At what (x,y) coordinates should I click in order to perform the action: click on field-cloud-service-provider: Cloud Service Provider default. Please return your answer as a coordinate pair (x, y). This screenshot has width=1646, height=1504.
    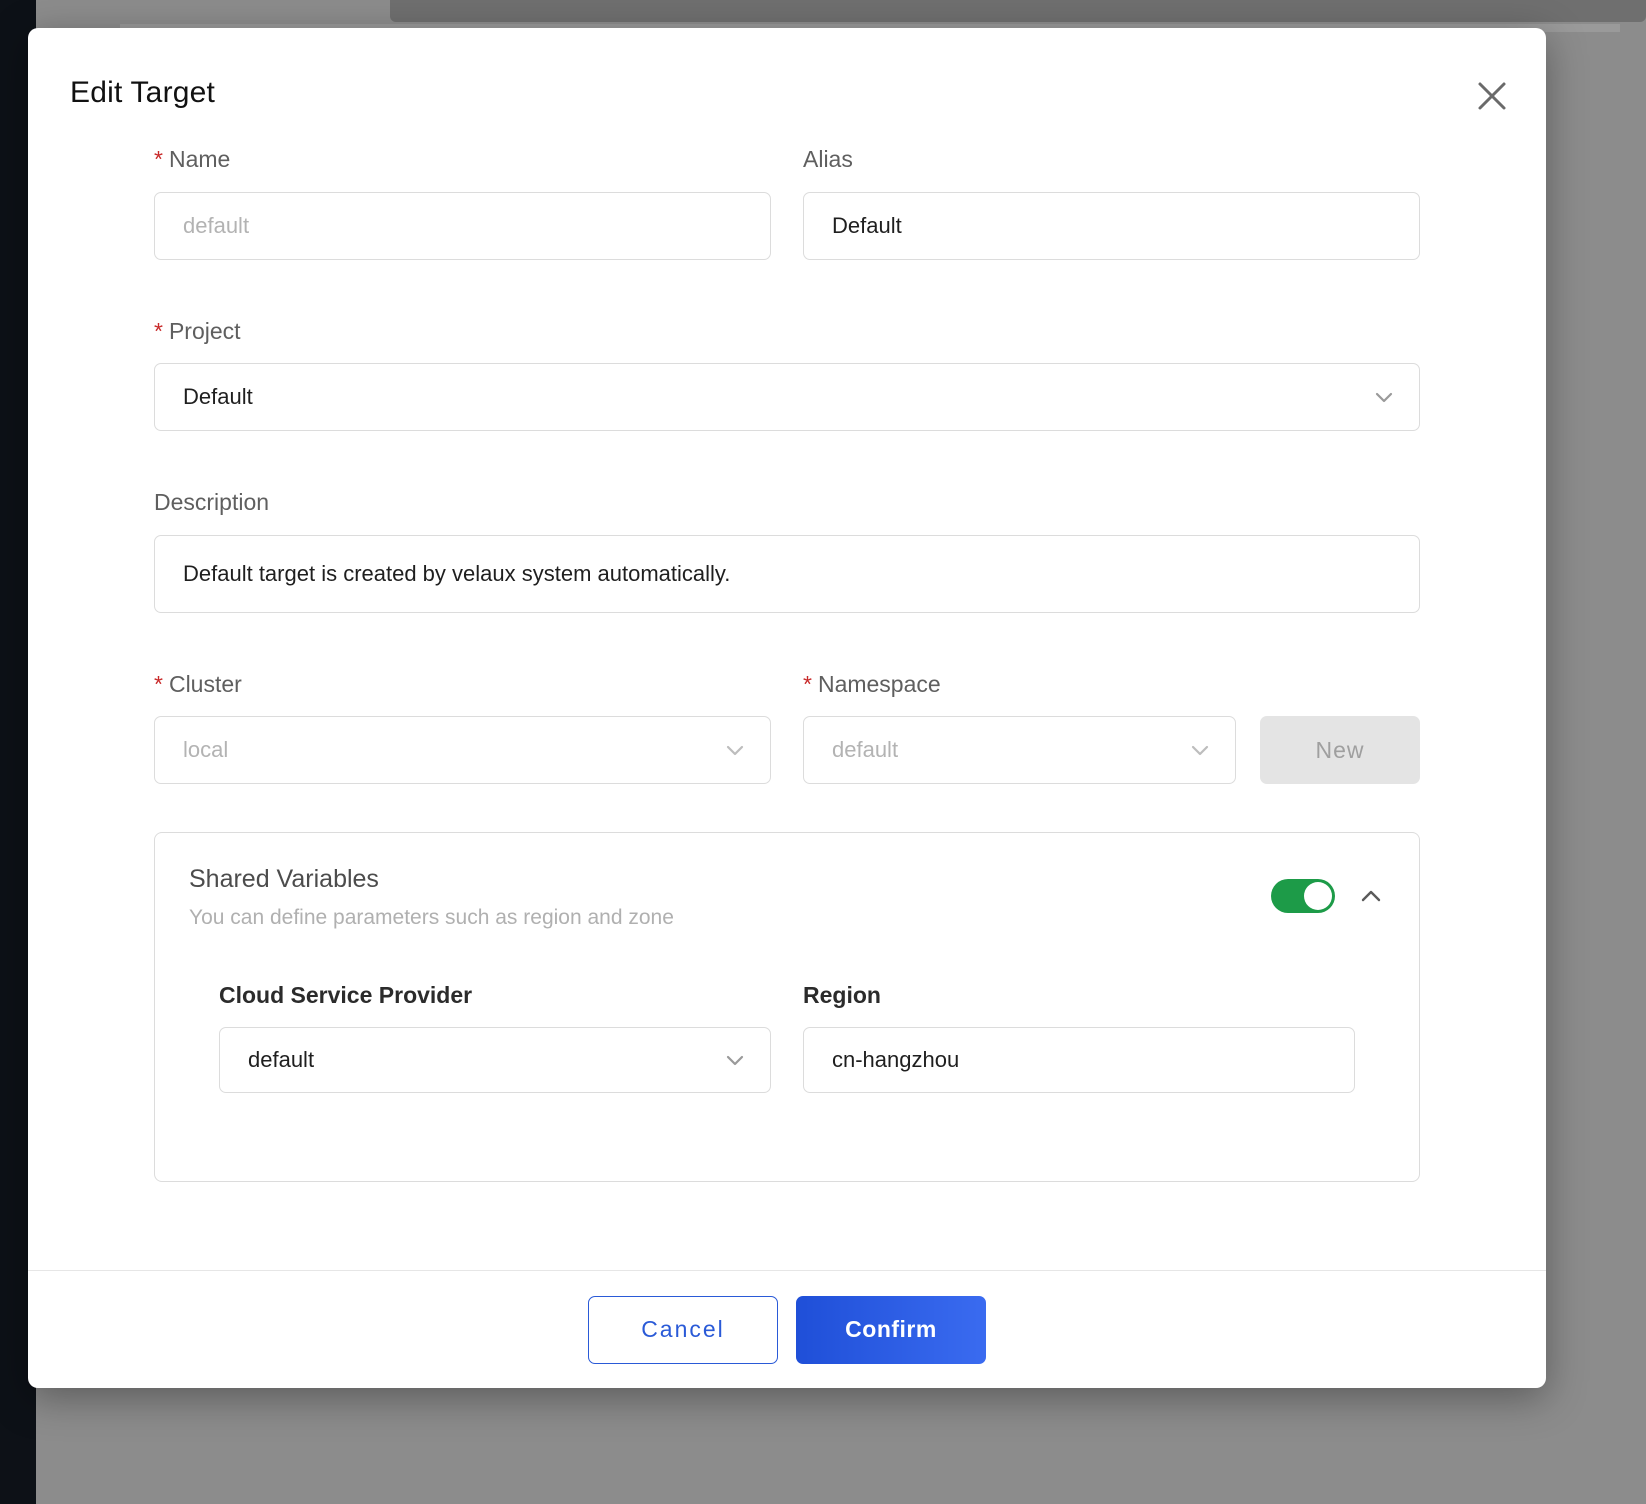
    Looking at the image, I should click on (495, 1038).